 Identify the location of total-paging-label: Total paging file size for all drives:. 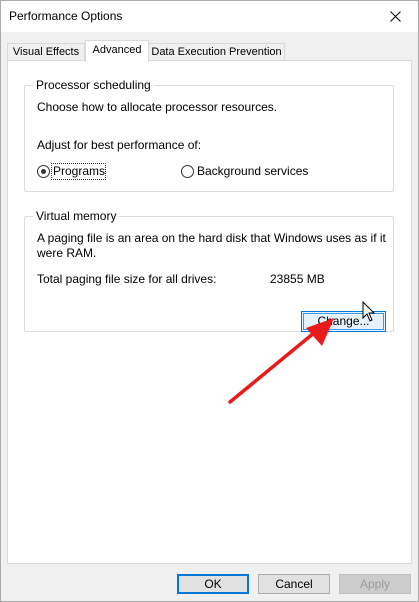
(127, 279).